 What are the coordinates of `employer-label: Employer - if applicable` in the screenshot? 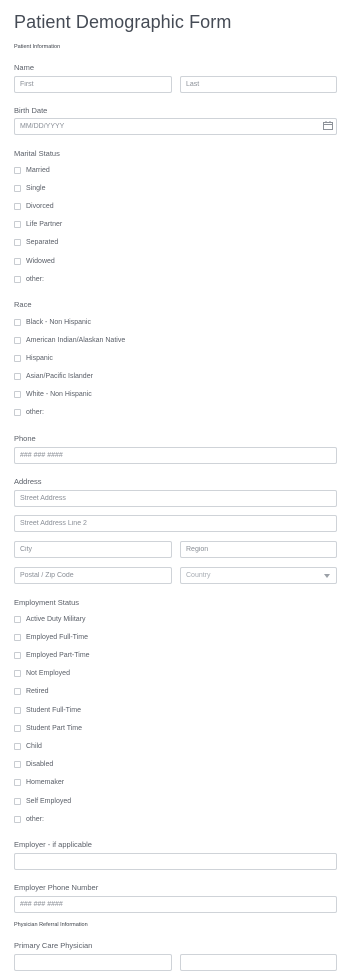 It's located at (53, 844).